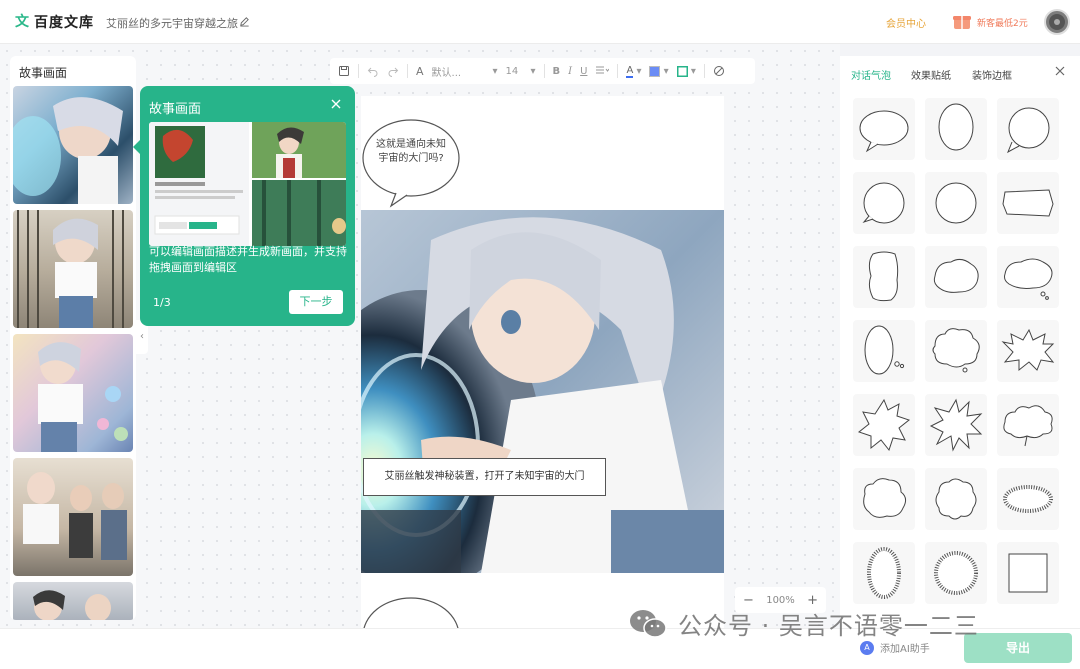  I want to click on bubble-shape-fuzzy-ellipse, so click(1028, 499).